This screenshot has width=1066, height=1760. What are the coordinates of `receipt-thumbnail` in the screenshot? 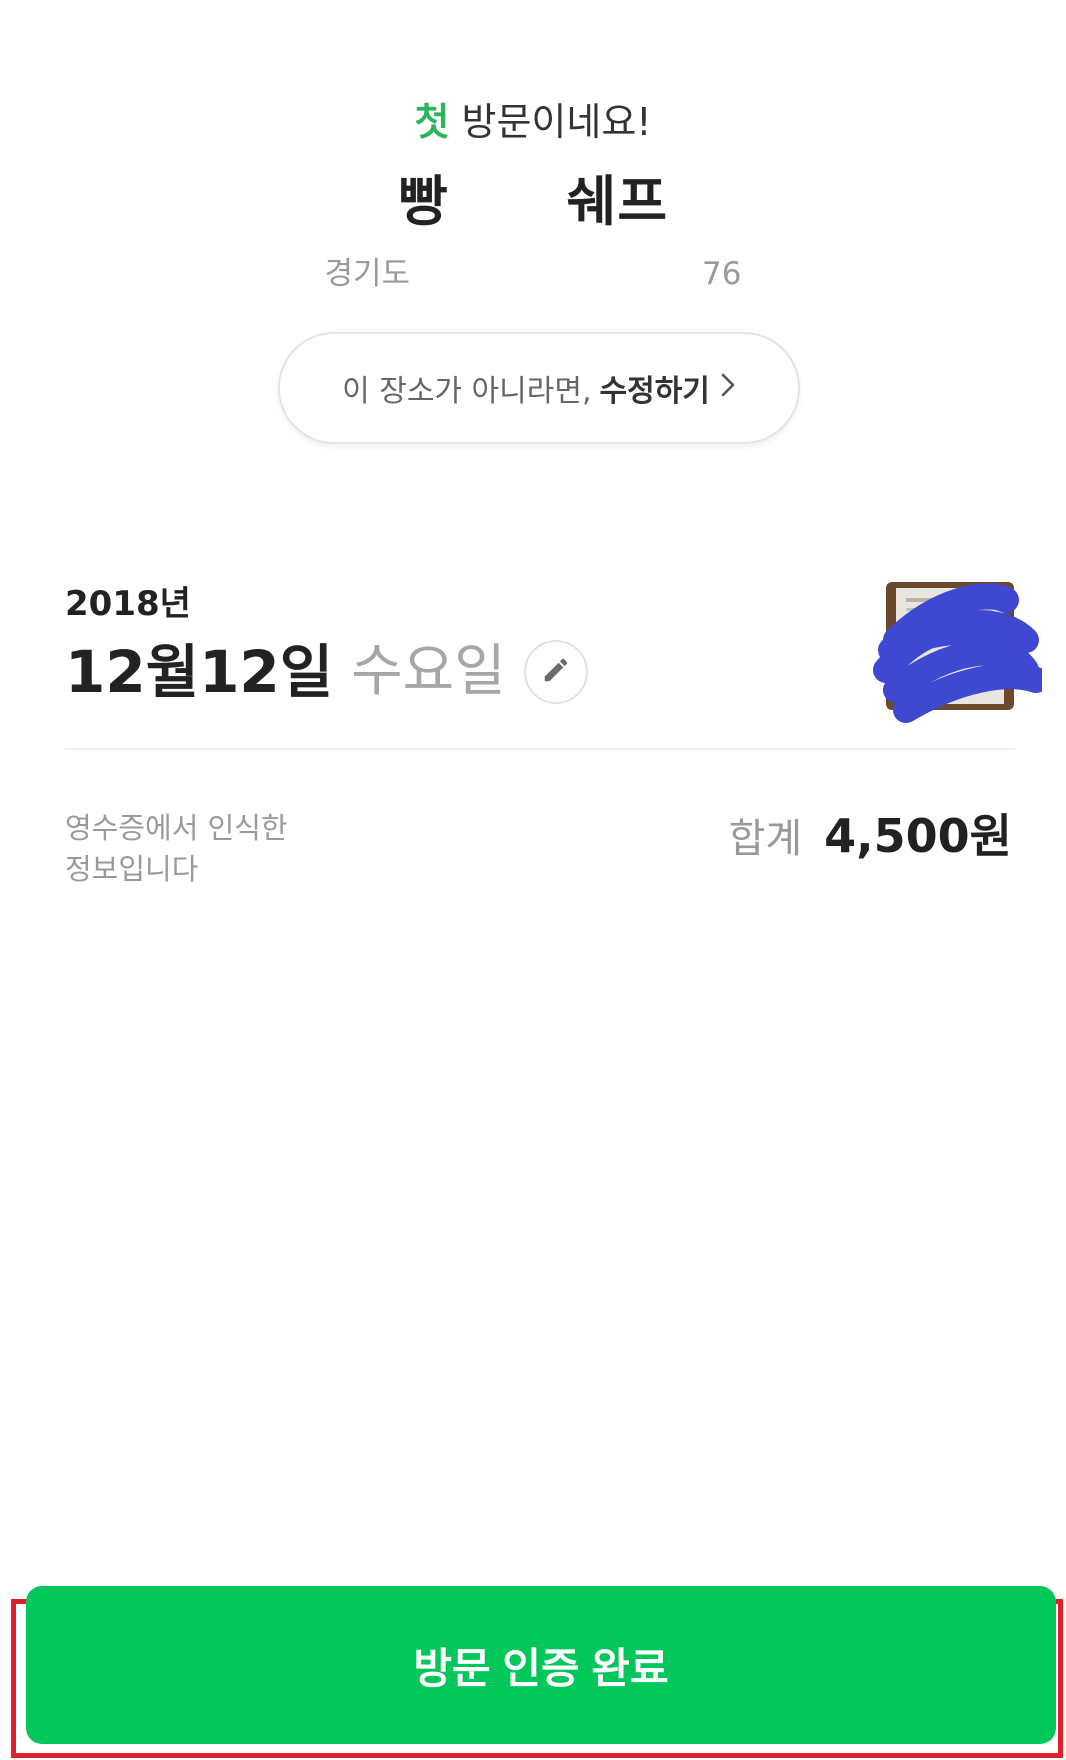 It's located at (957, 653).